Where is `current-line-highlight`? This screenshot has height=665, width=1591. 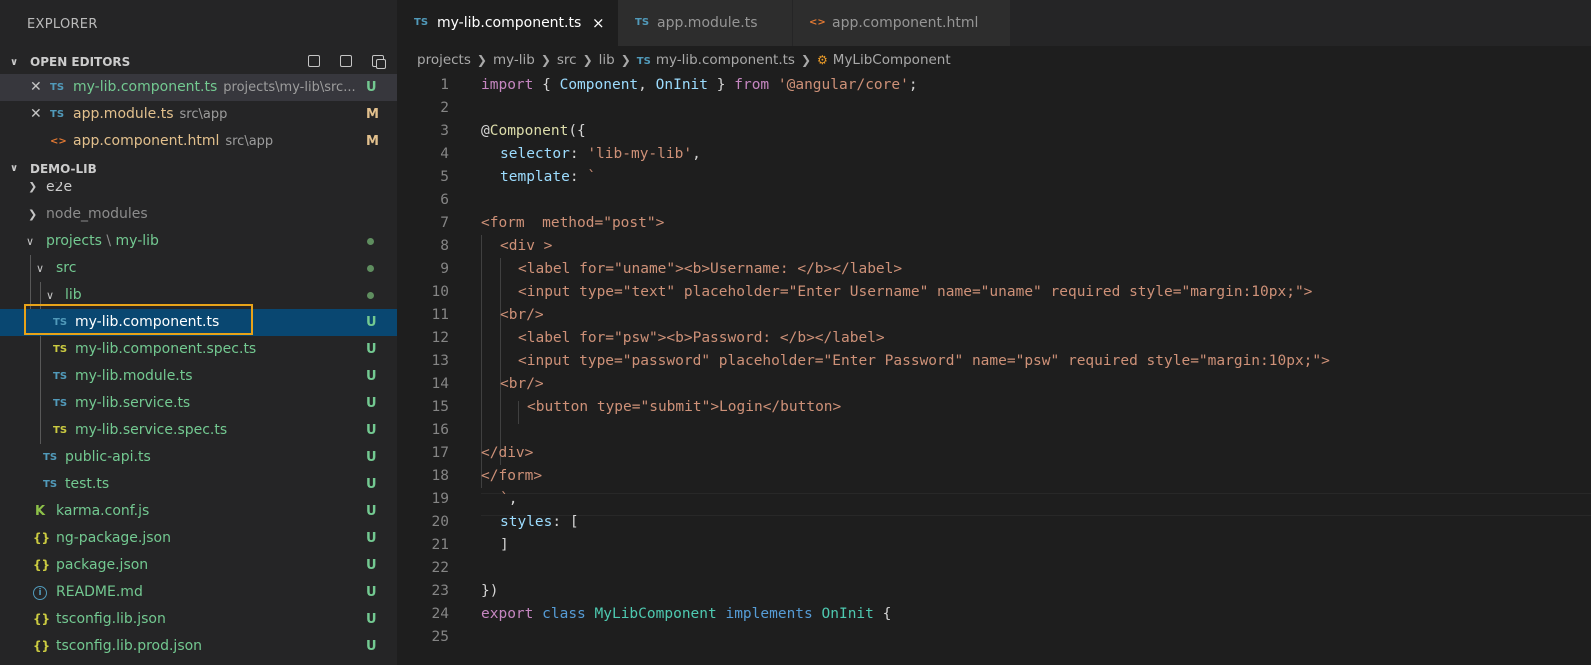 current-line-highlight is located at coordinates (1036, 504).